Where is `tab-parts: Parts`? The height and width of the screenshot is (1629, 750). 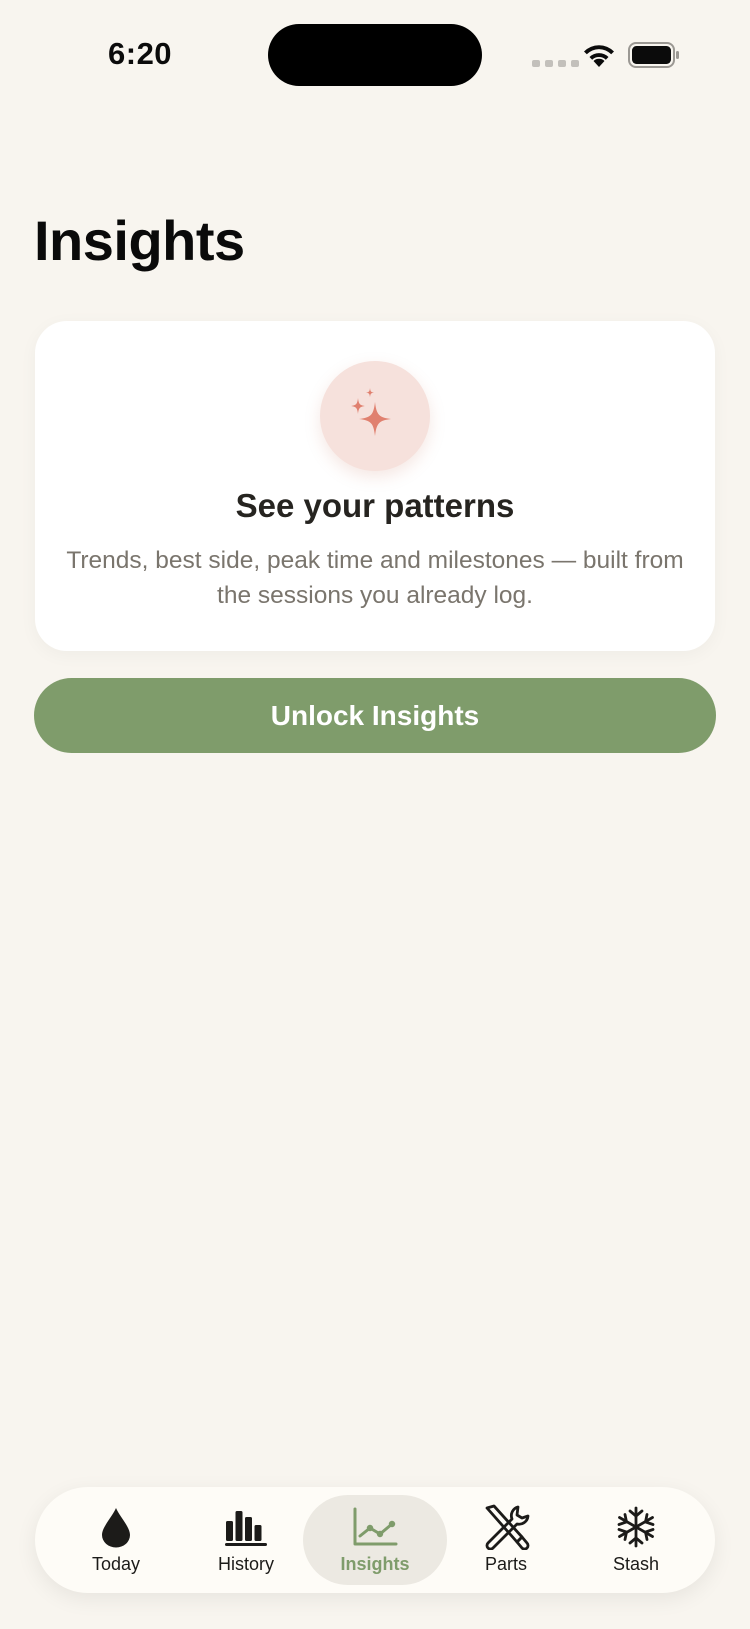 tab-parts: Parts is located at coordinates (506, 1540).